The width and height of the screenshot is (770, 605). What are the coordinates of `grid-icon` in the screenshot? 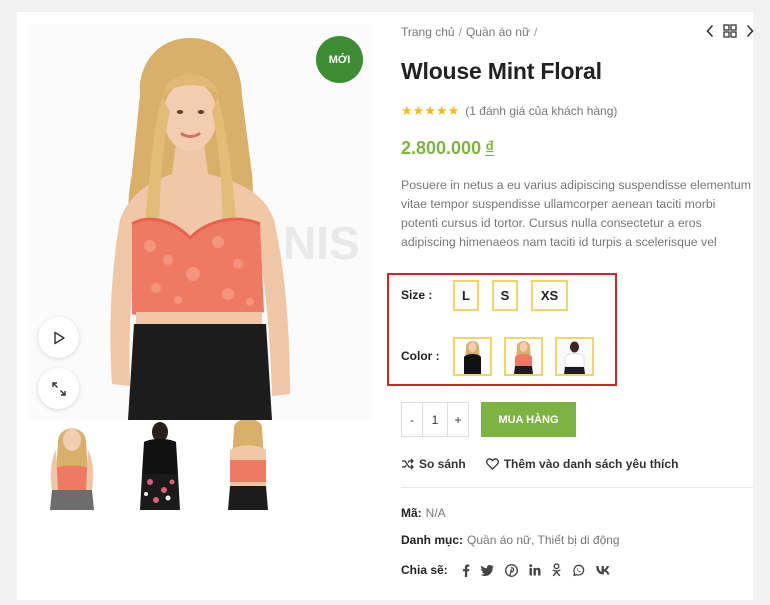 It's located at (730, 31).